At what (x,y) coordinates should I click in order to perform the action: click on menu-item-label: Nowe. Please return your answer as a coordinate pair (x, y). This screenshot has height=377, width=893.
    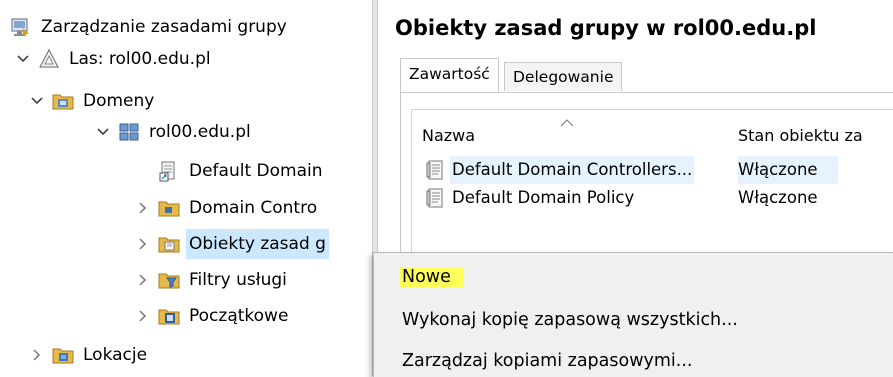
    Looking at the image, I should click on (431, 277).